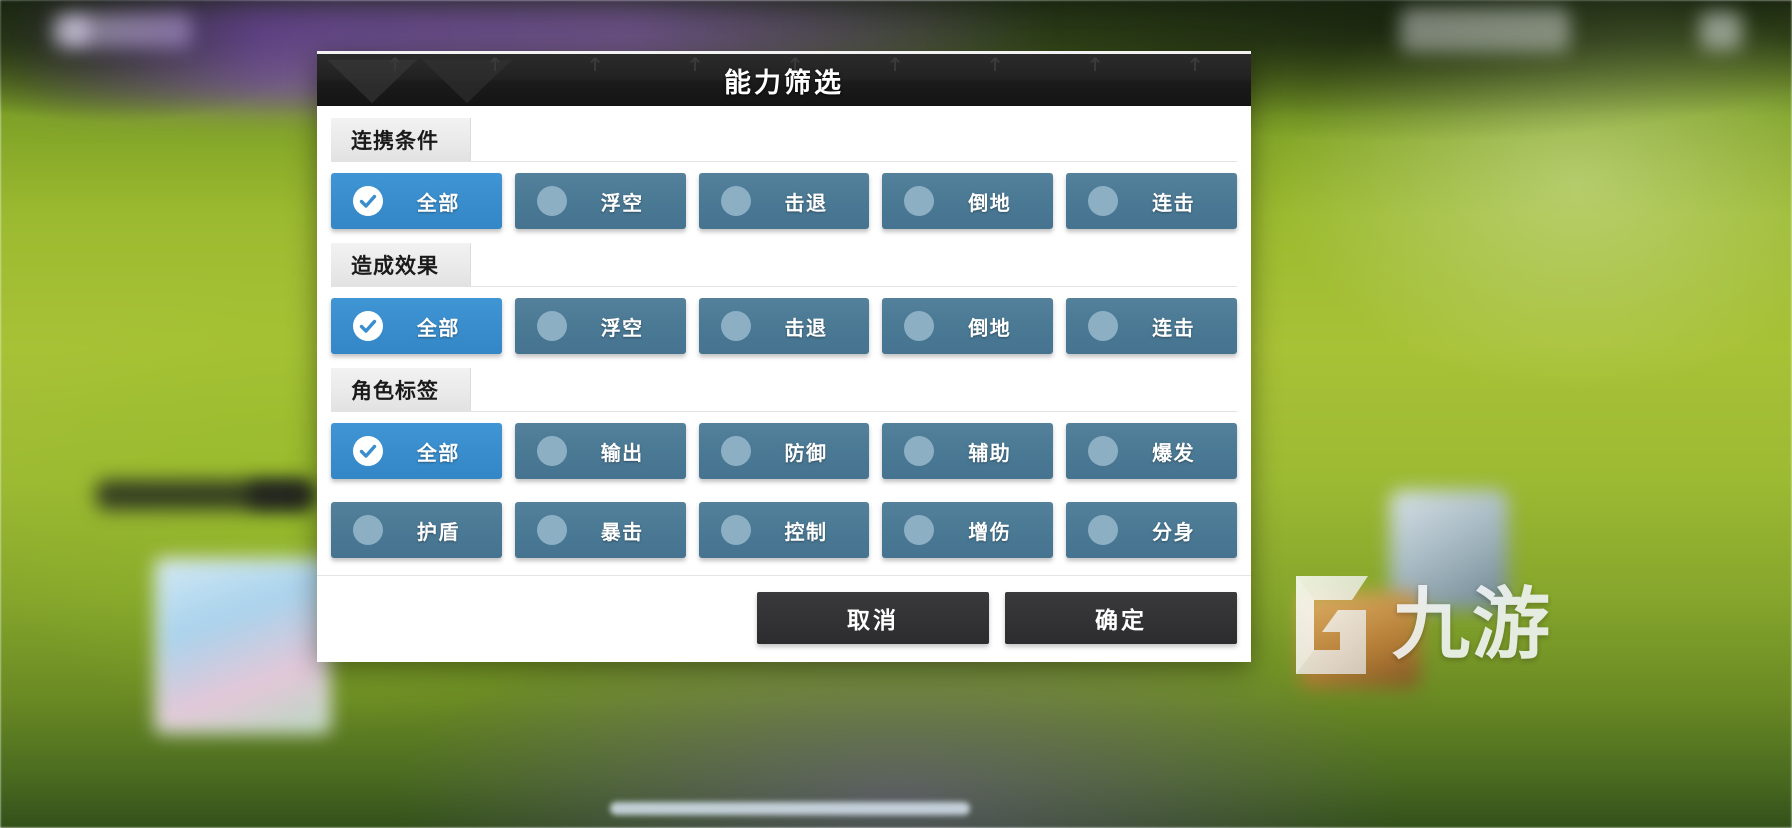 This screenshot has height=828, width=1792. I want to click on filter-option-button: 分身, so click(1151, 530).